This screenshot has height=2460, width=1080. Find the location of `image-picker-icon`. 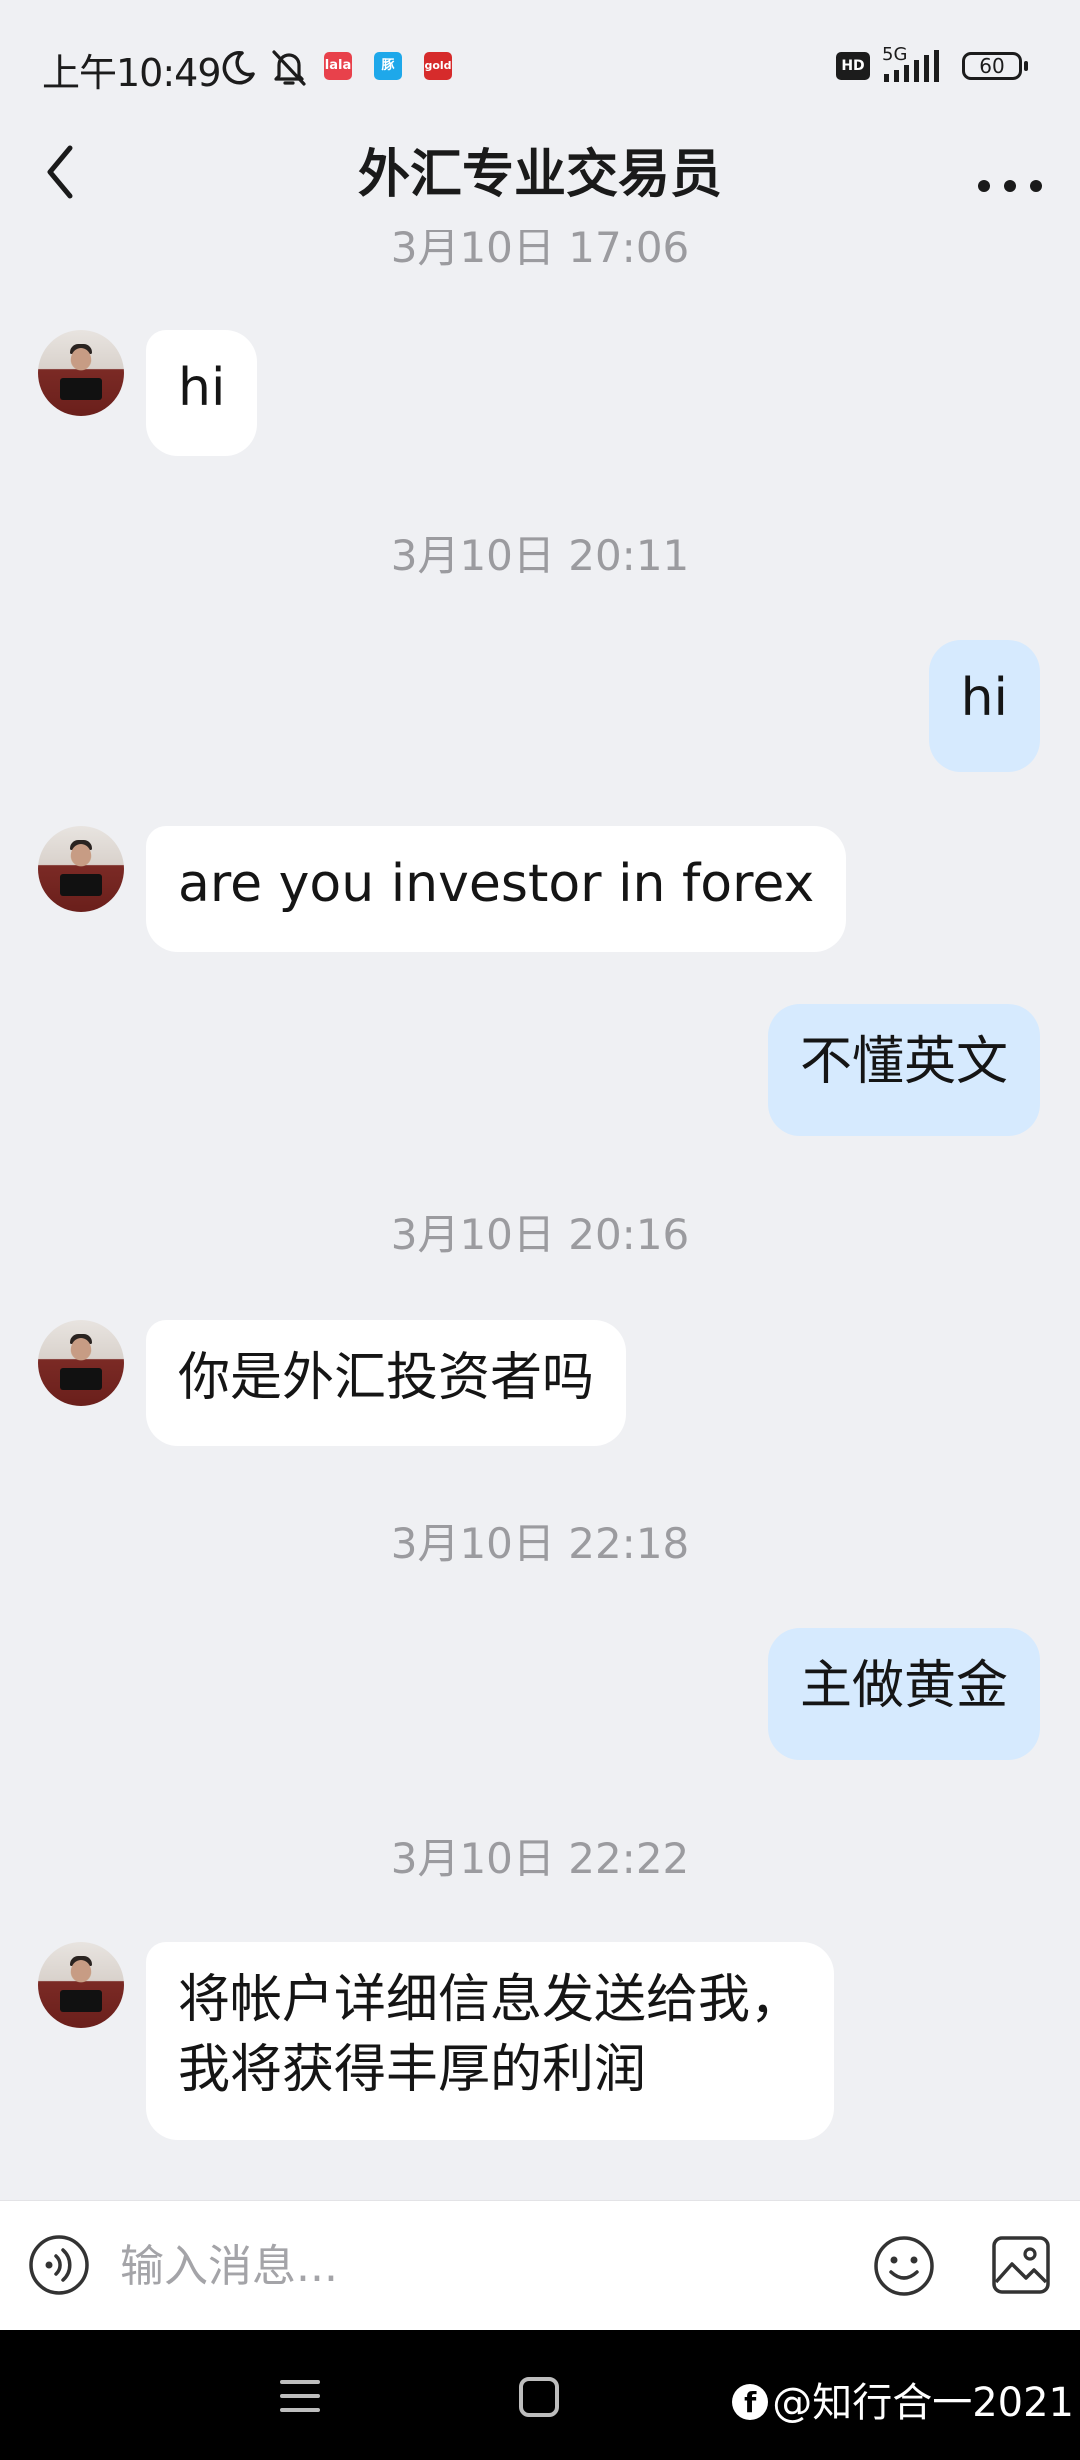

image-picker-icon is located at coordinates (1021, 2265).